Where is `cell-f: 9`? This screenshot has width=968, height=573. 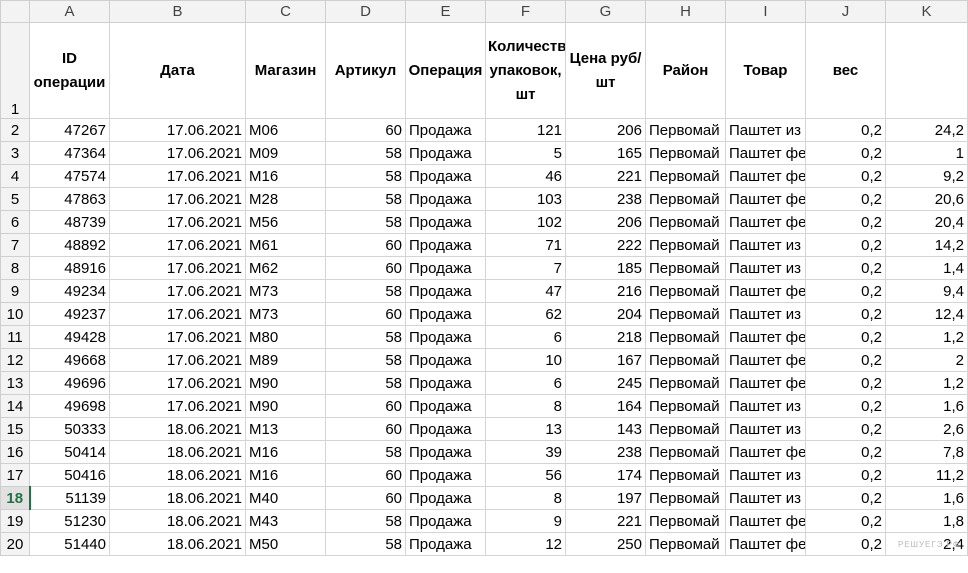 cell-f: 9 is located at coordinates (525, 521).